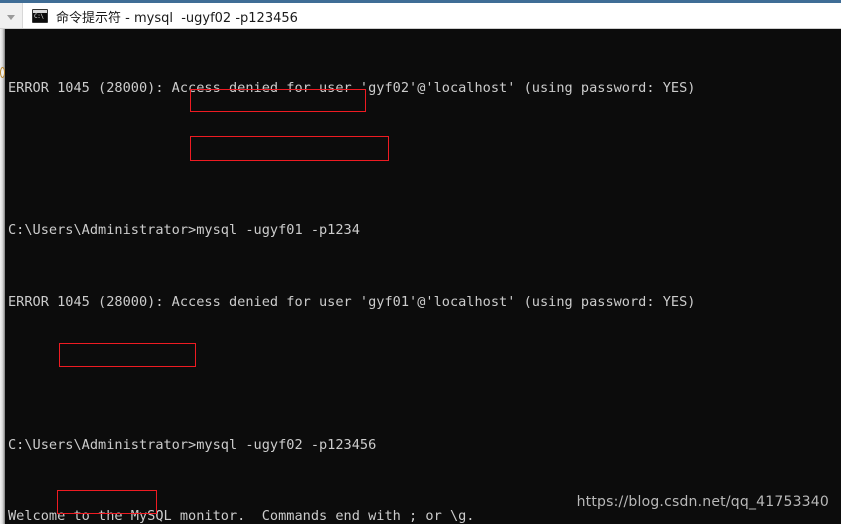 The height and width of the screenshot is (524, 841). Describe the element at coordinates (420, 14) in the screenshot. I see `window-titlebar: C:\ 命令提示符 - mysql -ugyf02 -p123456` at that location.